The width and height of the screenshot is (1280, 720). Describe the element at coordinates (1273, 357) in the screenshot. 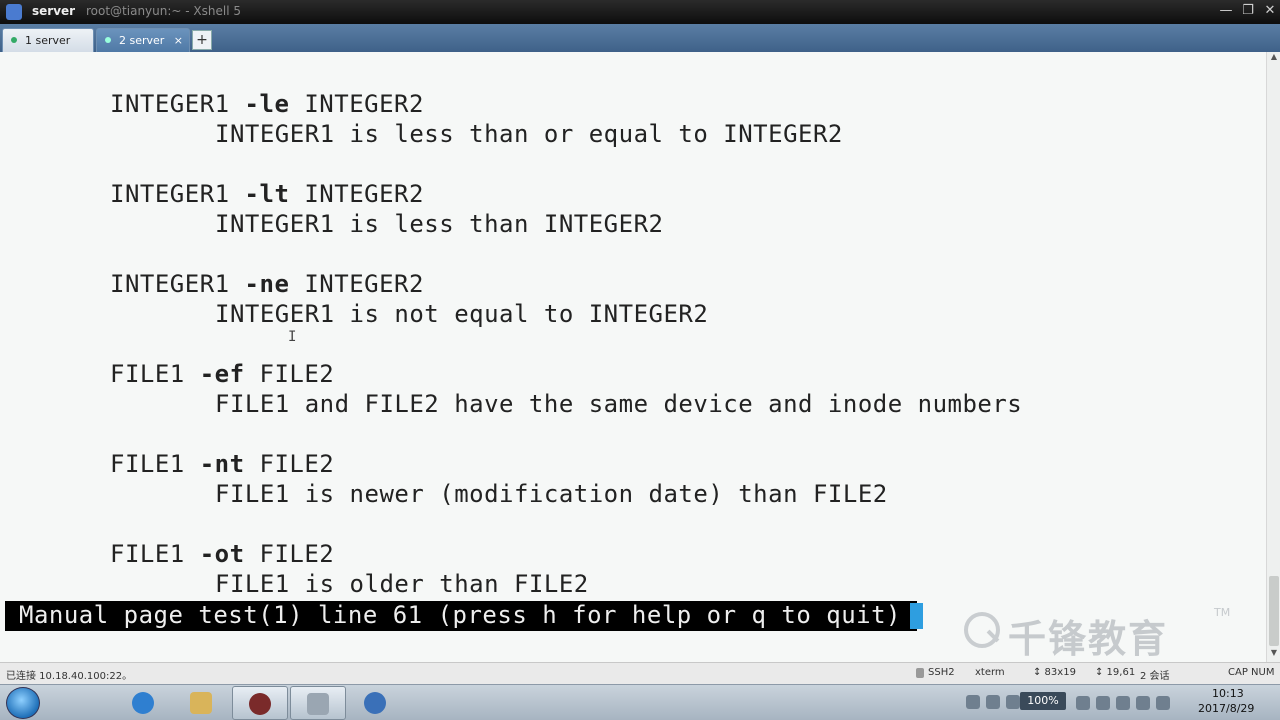

I see `terminal-scrollbar: ▲ ▼` at that location.